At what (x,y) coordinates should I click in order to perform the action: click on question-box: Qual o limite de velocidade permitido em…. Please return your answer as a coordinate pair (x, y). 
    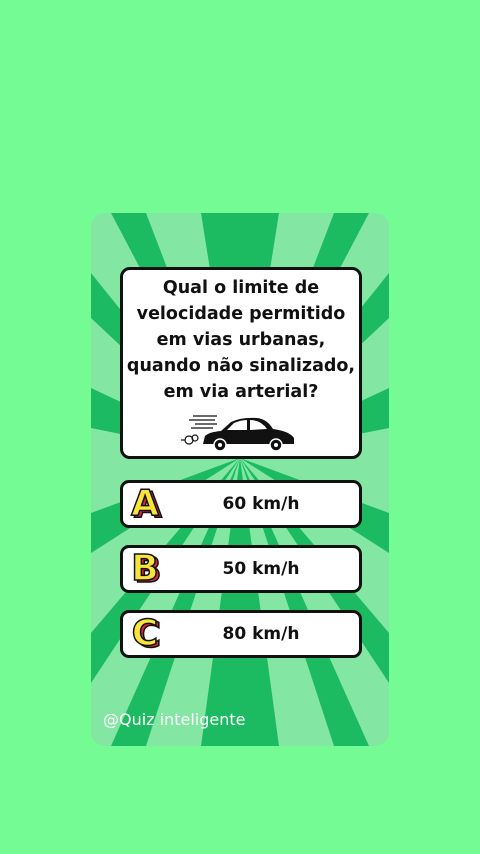
    Looking at the image, I should click on (241, 363).